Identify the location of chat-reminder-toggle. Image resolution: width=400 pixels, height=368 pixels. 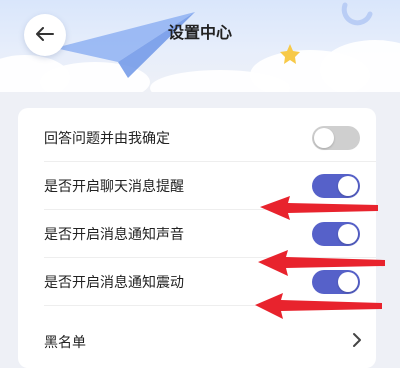
(336, 186).